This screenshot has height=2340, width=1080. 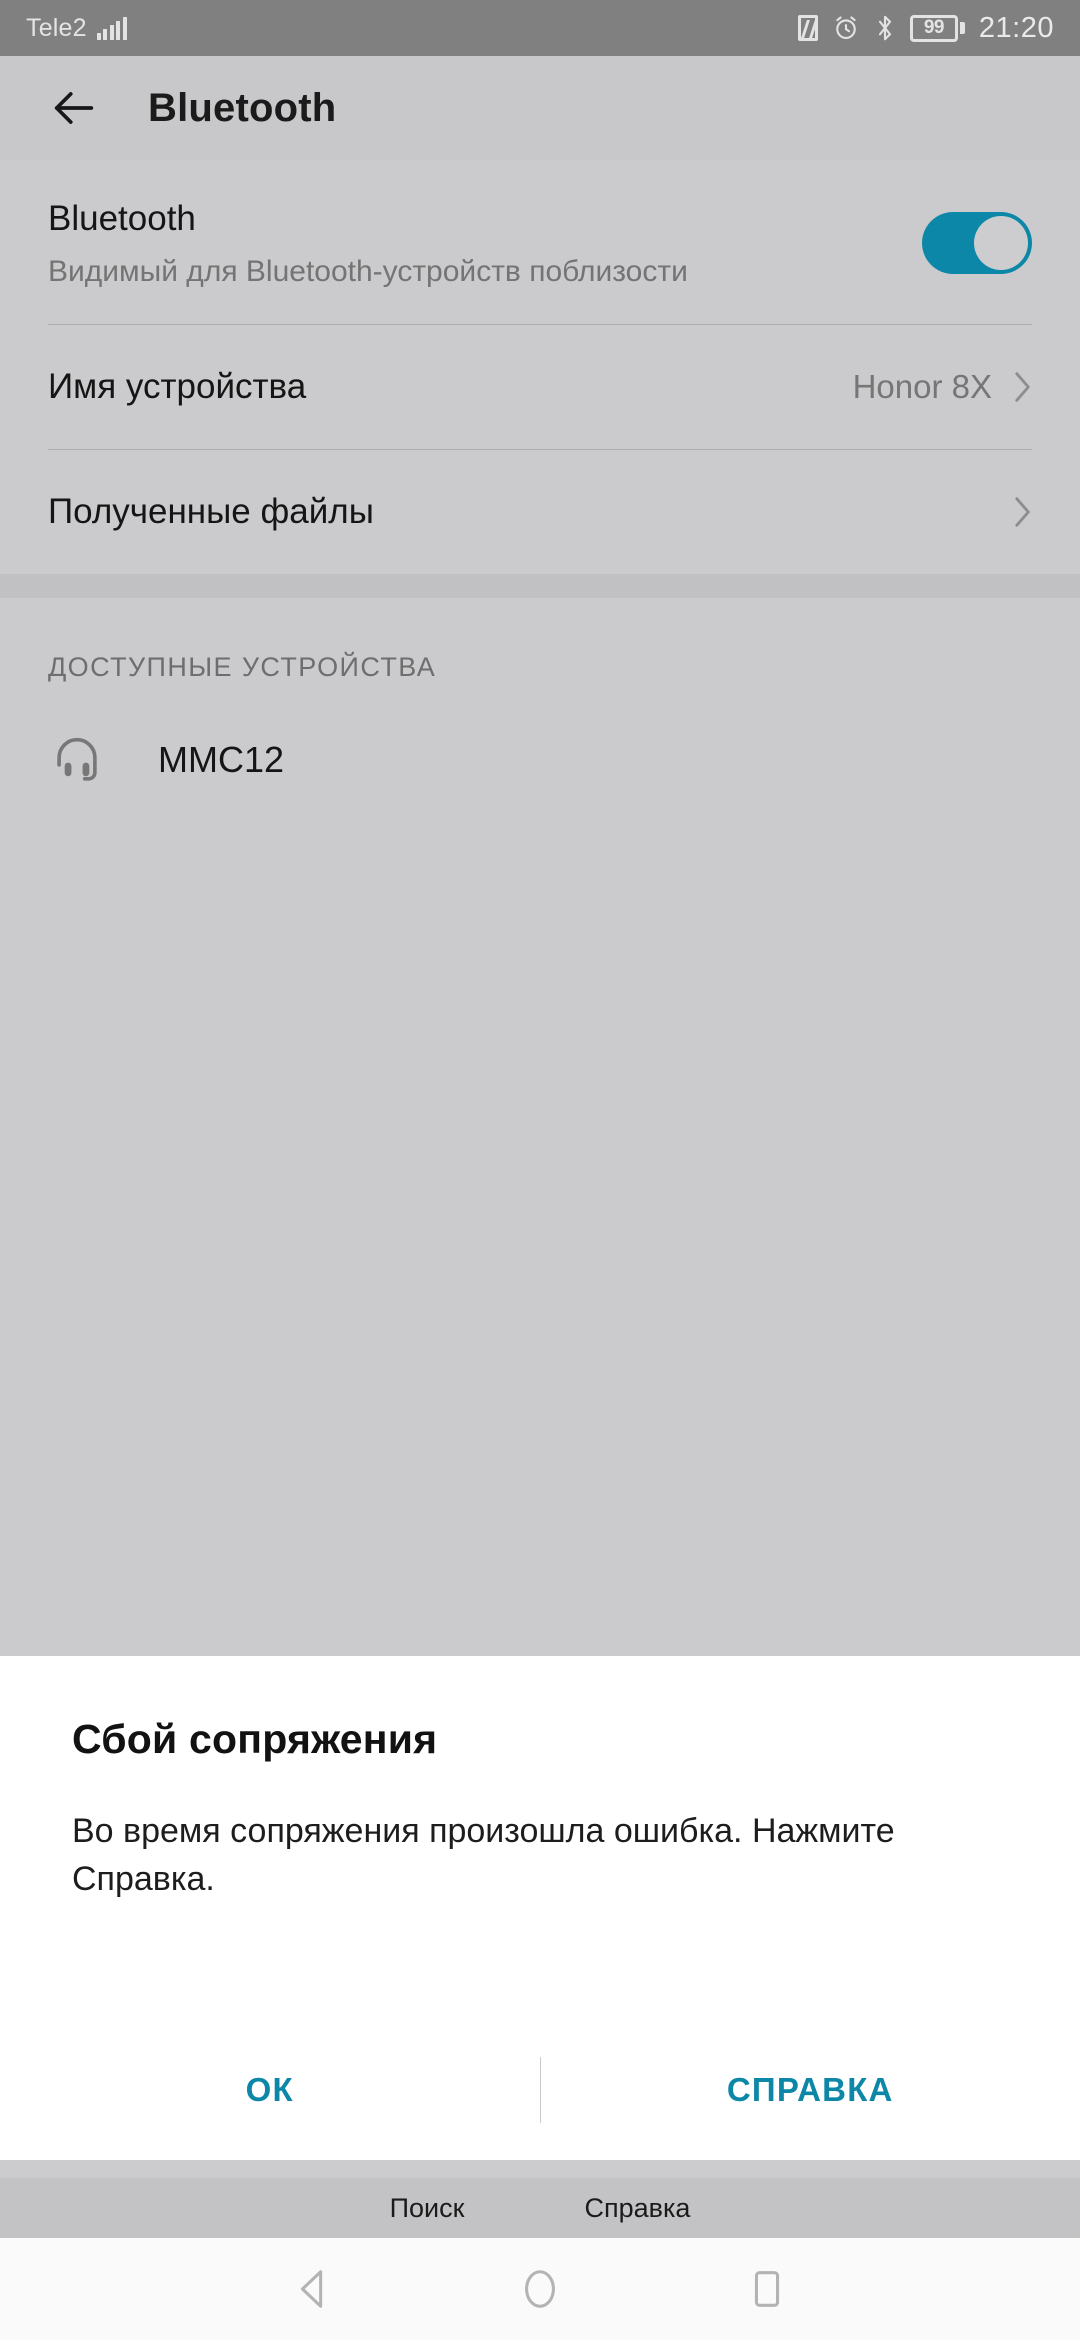 I want to click on bluetooth-toggle-title: Bluetooth, so click(x=122, y=218).